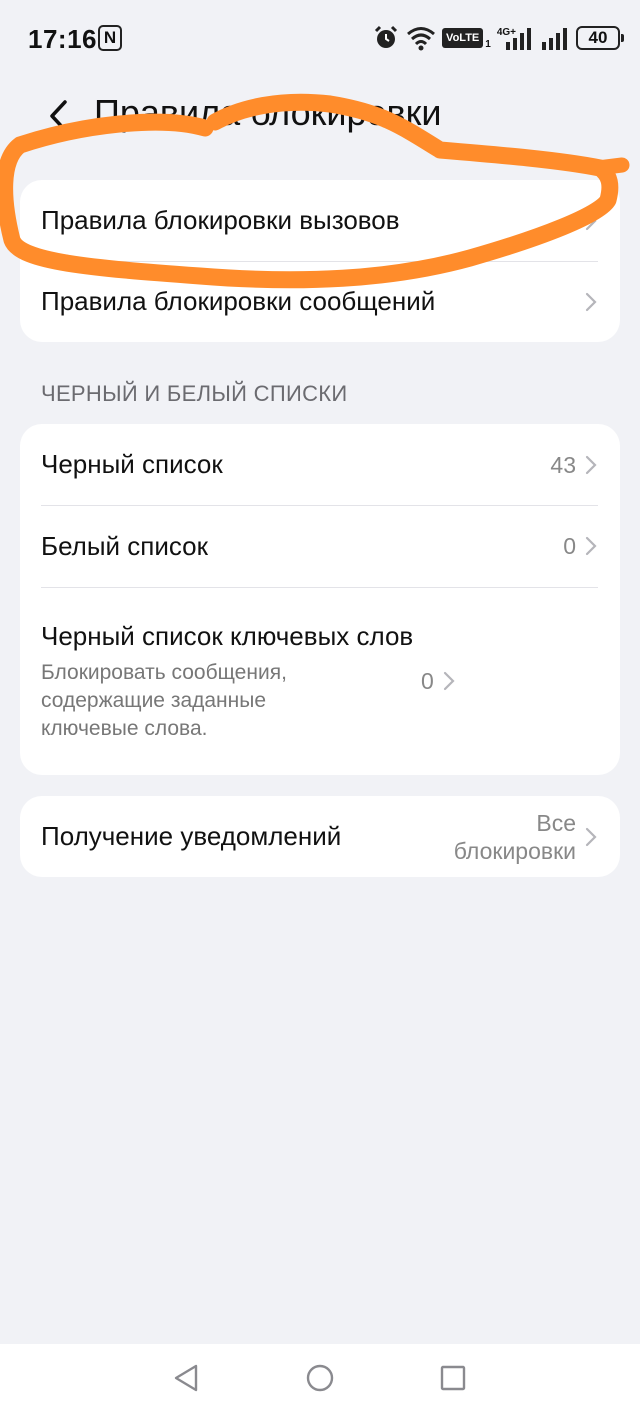  I want to click on row-main: Правила блокировки вызовов, so click(312, 220).